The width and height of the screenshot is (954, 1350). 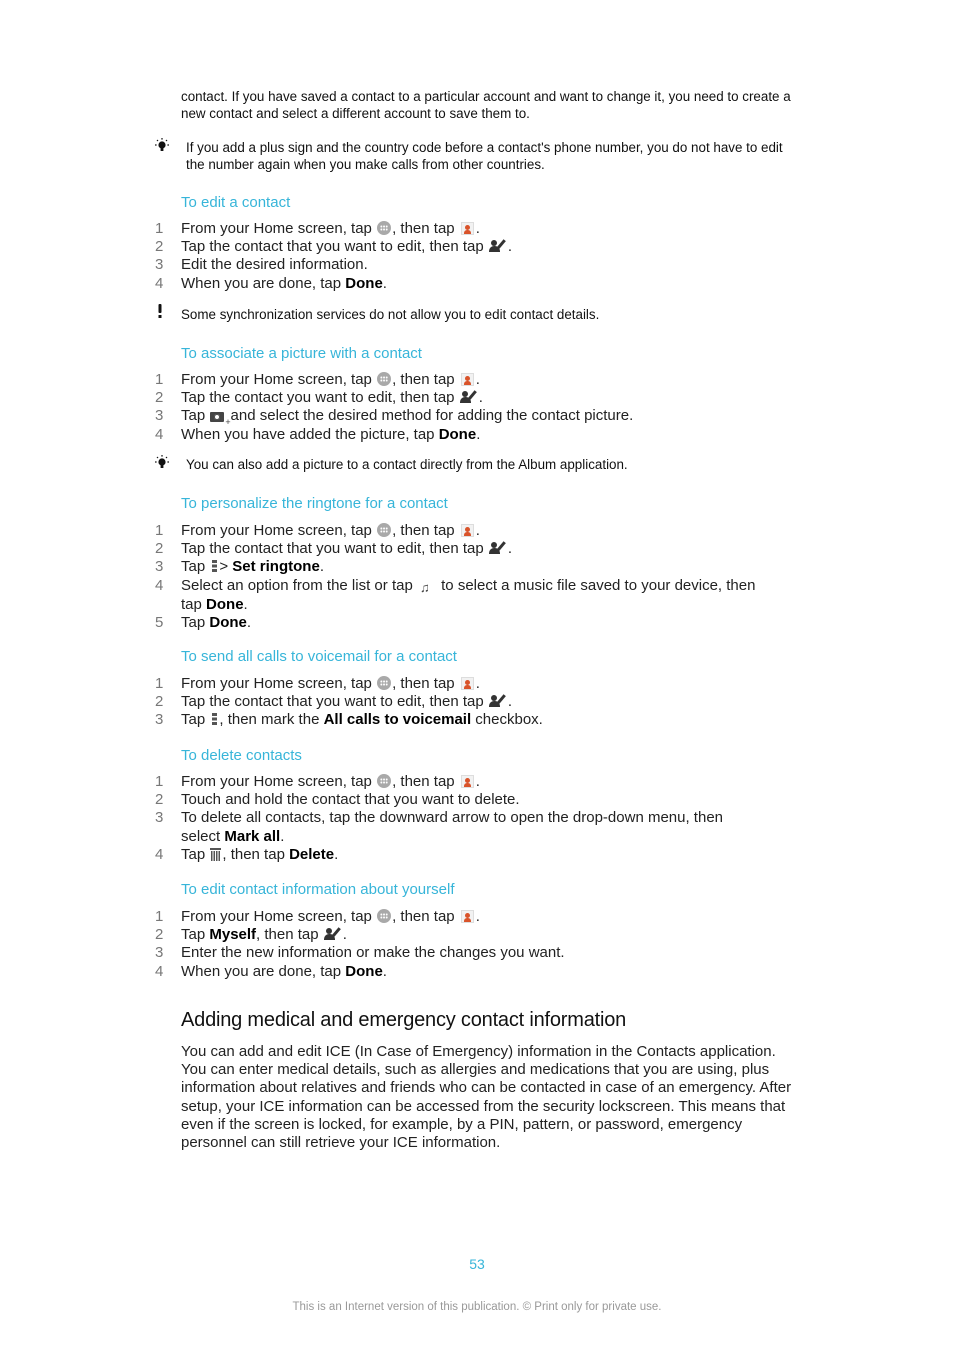 I want to click on ui-term: Myself, so click(x=233, y=935).